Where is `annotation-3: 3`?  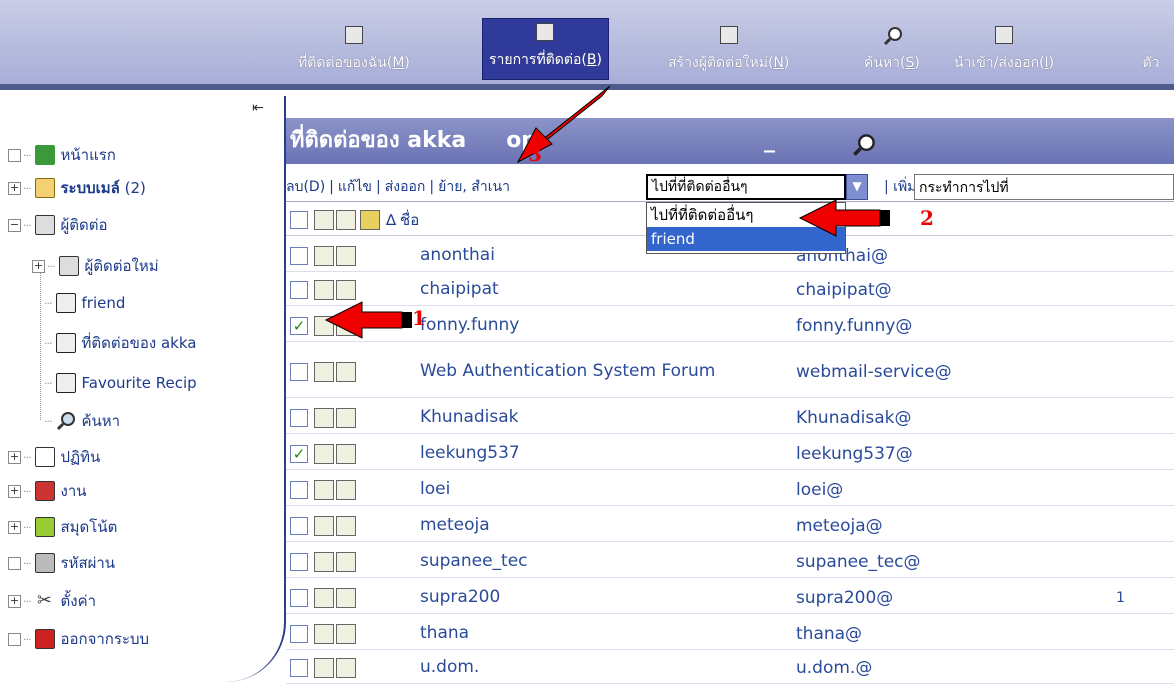
annotation-3: 3 is located at coordinates (535, 154).